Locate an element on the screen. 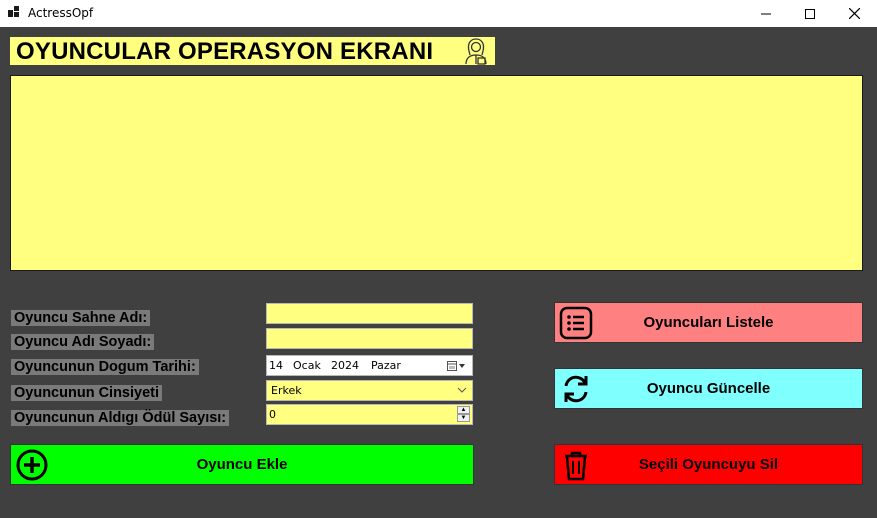 Image resolution: width=877 pixels, height=518 pixels. stage-name-input is located at coordinates (369, 313).